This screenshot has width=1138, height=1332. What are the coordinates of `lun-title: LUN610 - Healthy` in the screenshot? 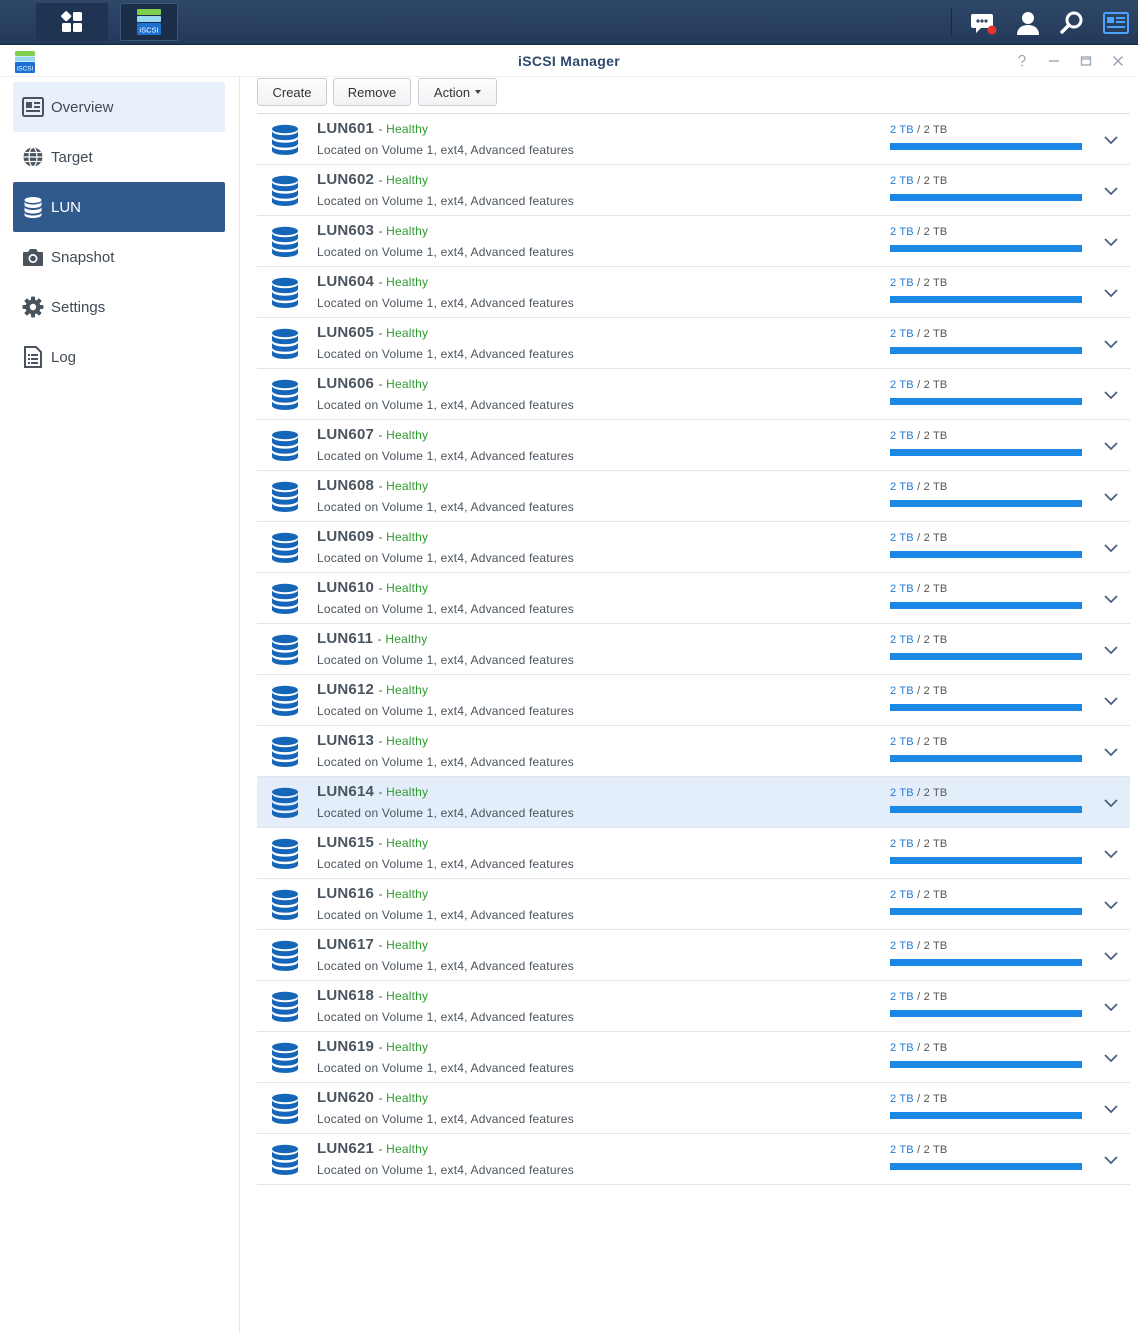 It's located at (372, 587).